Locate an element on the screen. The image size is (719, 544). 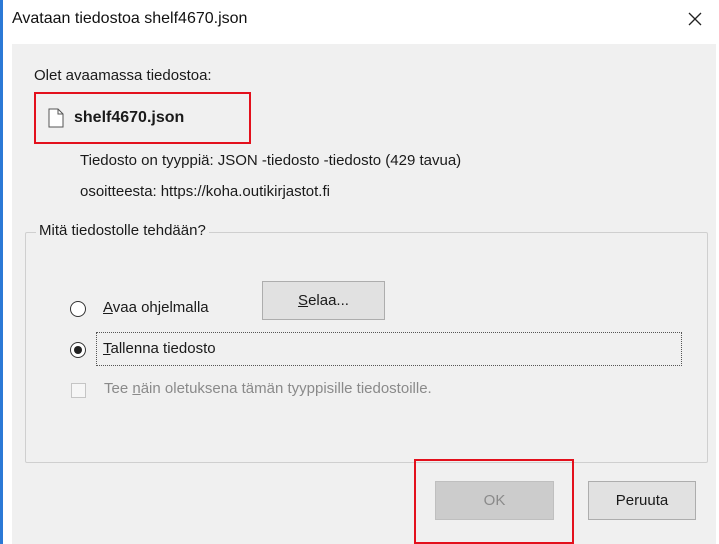
file-name-highlight: shelf4670.json is located at coordinates (142, 118).